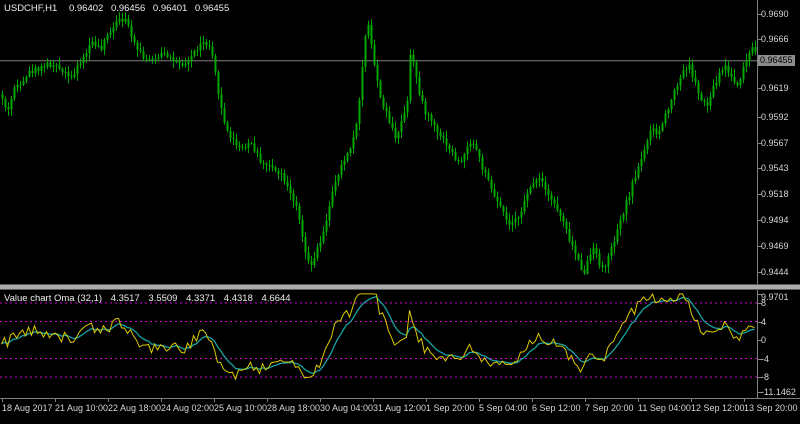 The image size is (800, 424). I want to click on indicator-axis-label: 8, so click(764, 303).